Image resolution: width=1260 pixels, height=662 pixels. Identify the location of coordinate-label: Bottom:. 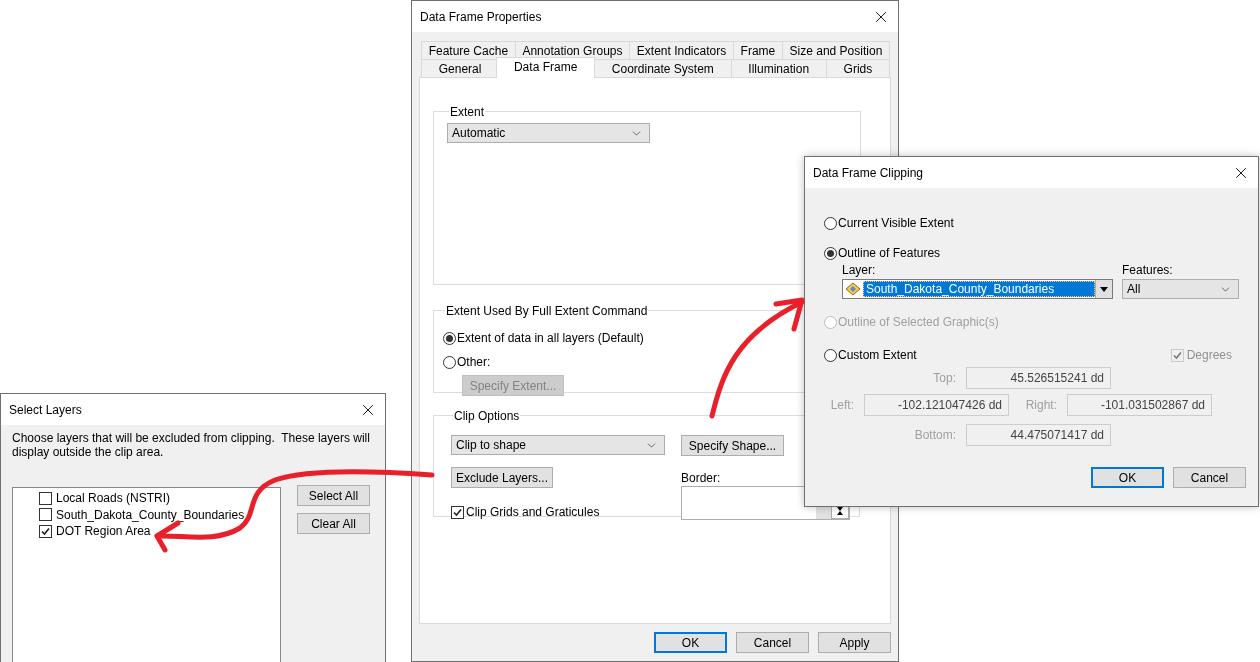
(935, 435).